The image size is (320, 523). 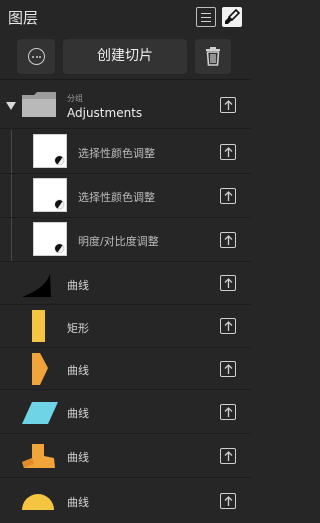 I want to click on group-upload-button, so click(x=228, y=105).